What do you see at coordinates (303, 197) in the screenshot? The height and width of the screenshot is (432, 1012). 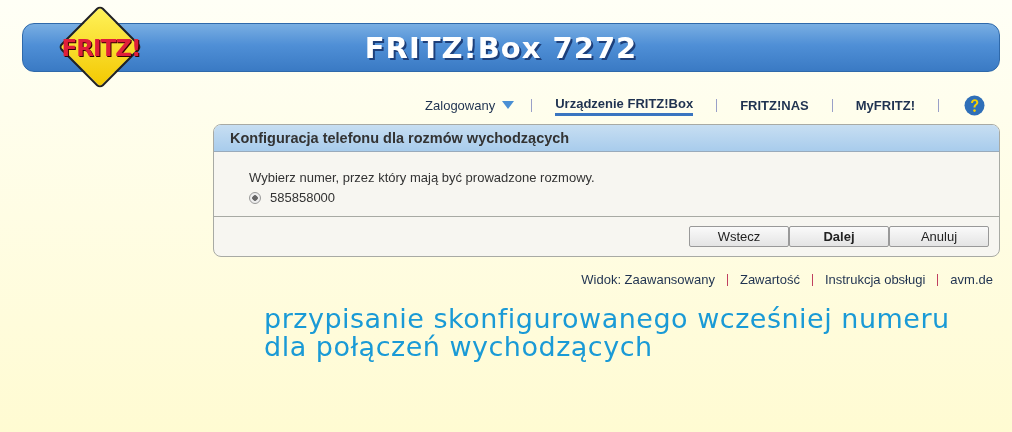 I see `radio-label: 585858000` at bounding box center [303, 197].